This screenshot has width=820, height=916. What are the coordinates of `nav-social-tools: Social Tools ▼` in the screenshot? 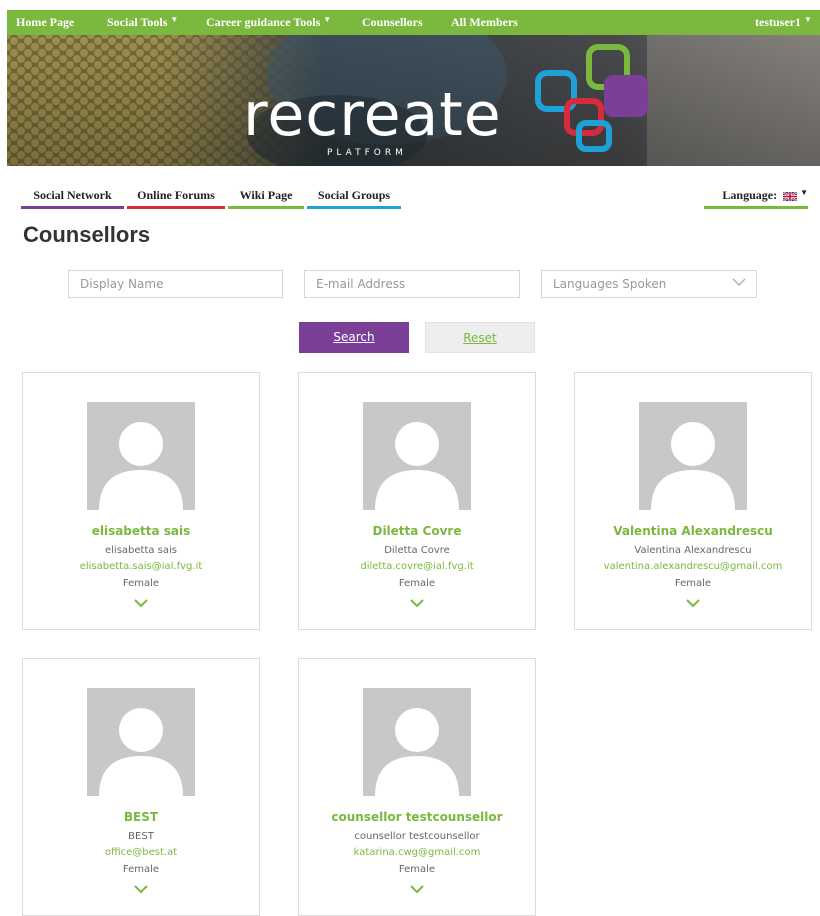 It's located at (142, 22).